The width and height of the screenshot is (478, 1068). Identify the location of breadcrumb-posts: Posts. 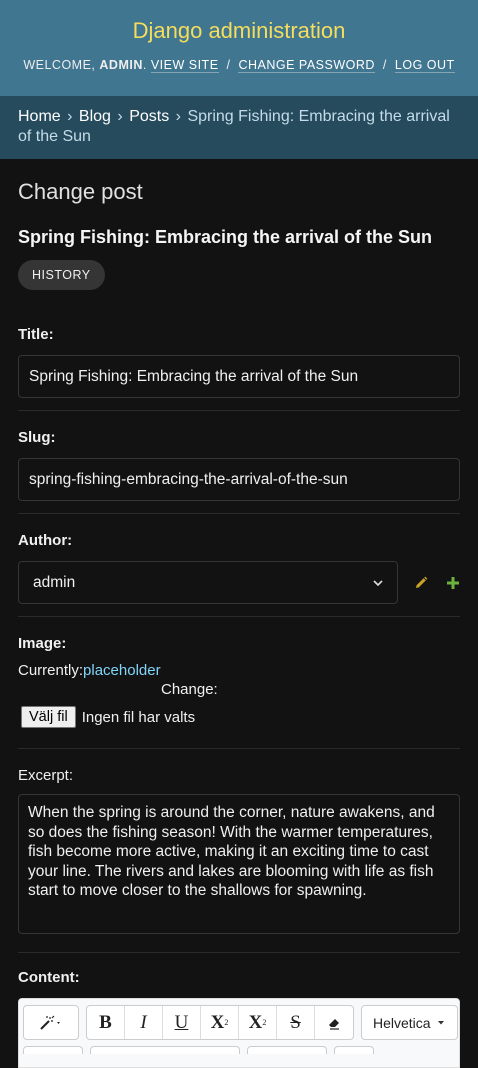
(149, 116).